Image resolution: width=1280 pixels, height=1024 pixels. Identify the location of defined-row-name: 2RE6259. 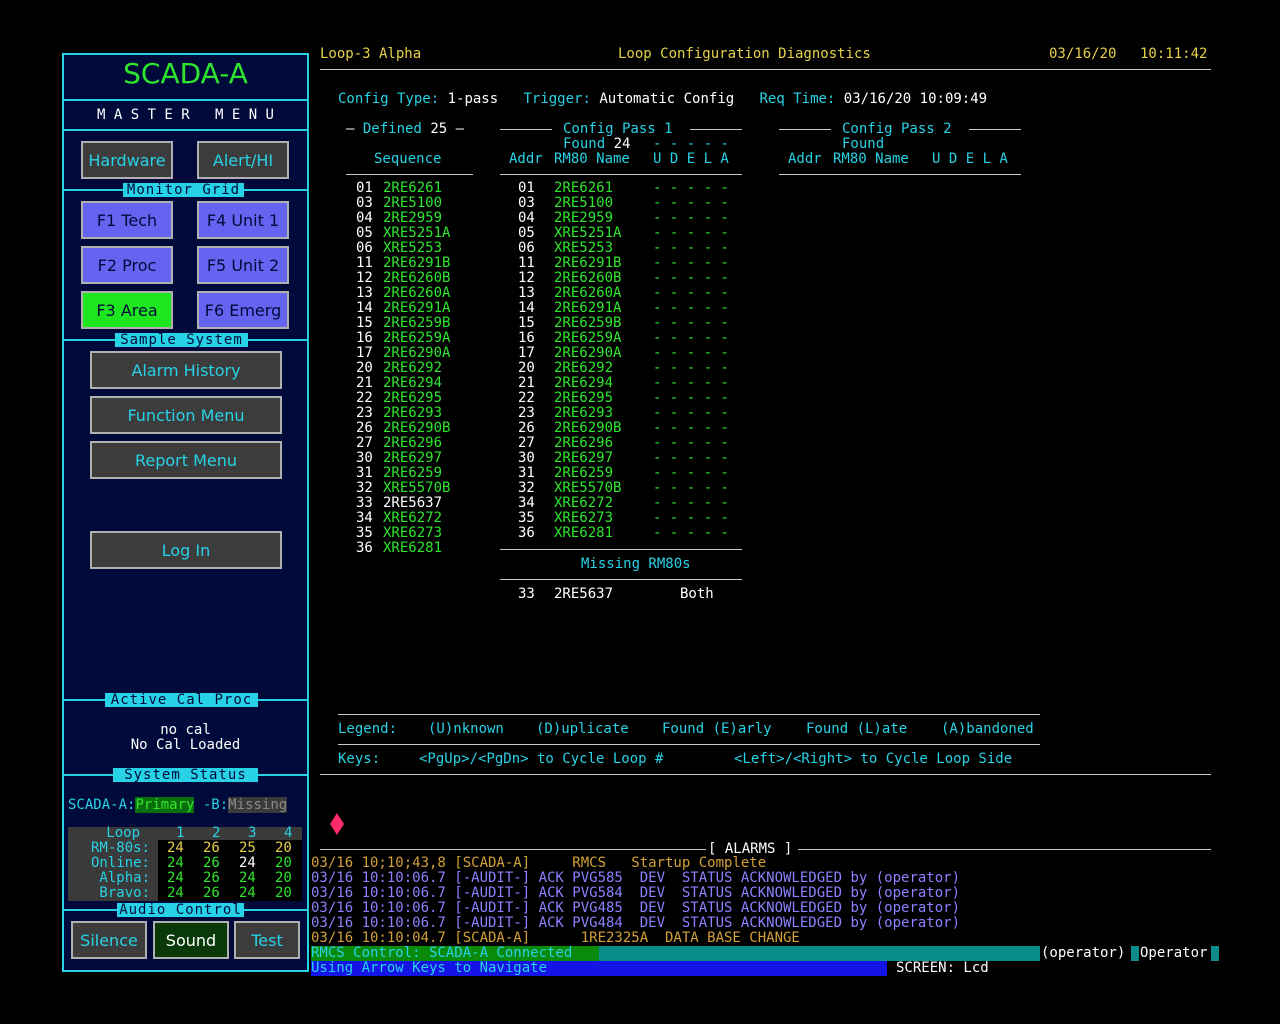
(413, 473).